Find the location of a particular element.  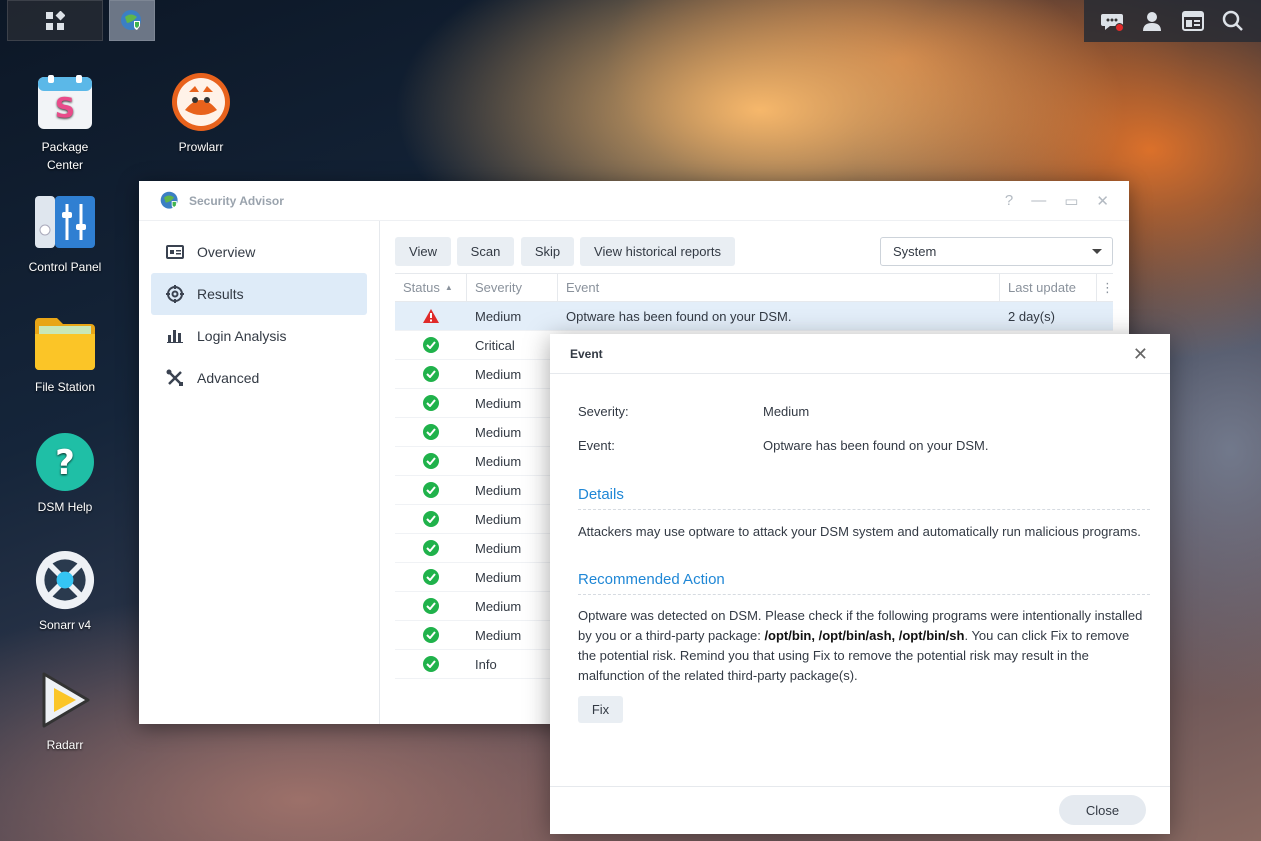

search-icon is located at coordinates (1233, 21).